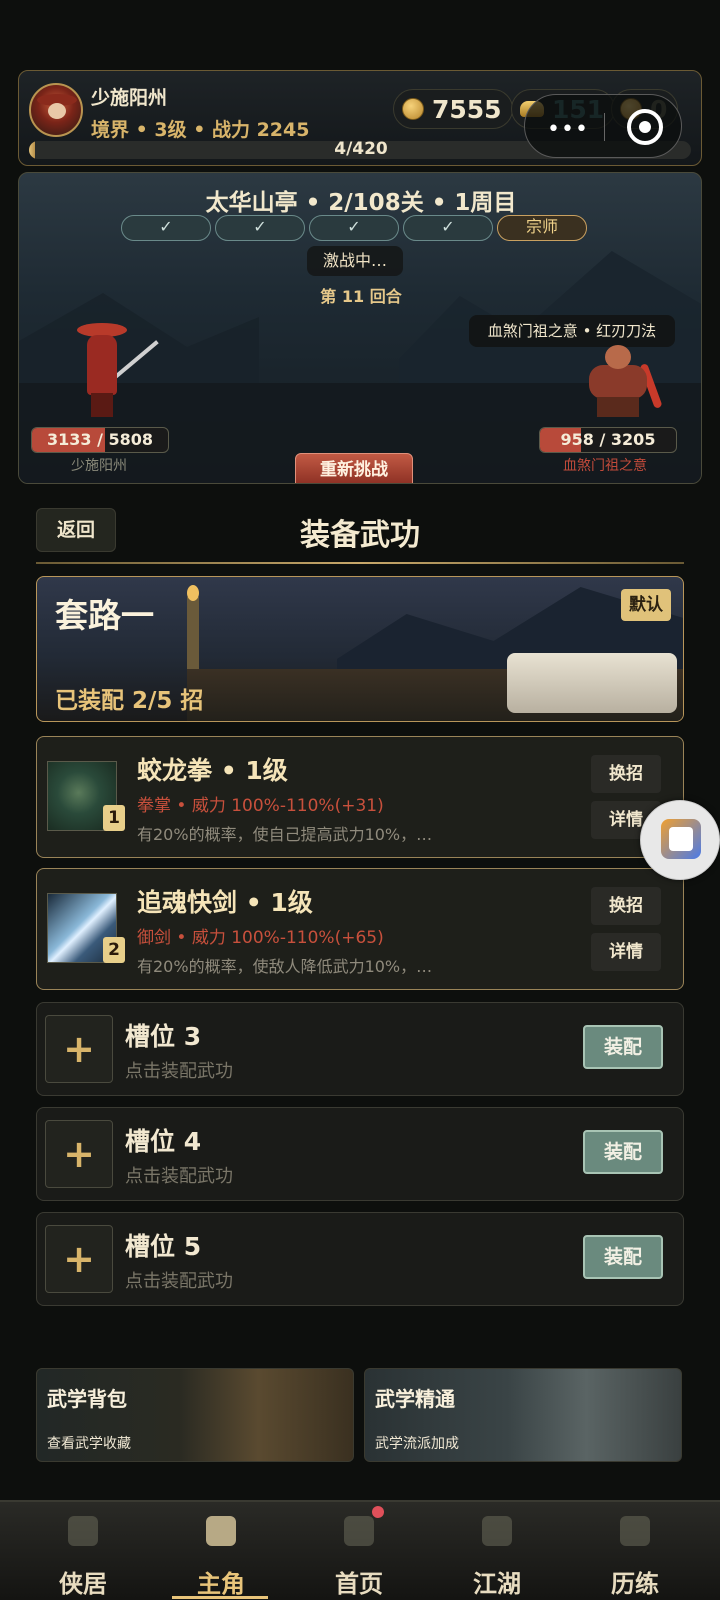 The image size is (720, 1600). What do you see at coordinates (542, 228) in the screenshot?
I see `tier-current: 宗师` at bounding box center [542, 228].